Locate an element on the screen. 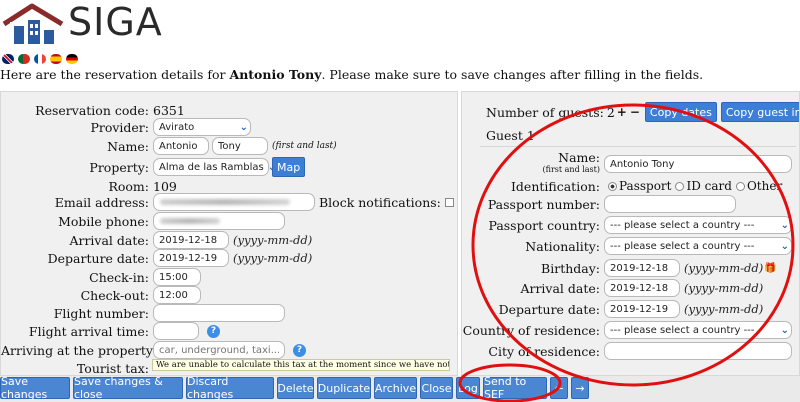 The width and height of the screenshot is (800, 402). id-card-radio is located at coordinates (680, 186).